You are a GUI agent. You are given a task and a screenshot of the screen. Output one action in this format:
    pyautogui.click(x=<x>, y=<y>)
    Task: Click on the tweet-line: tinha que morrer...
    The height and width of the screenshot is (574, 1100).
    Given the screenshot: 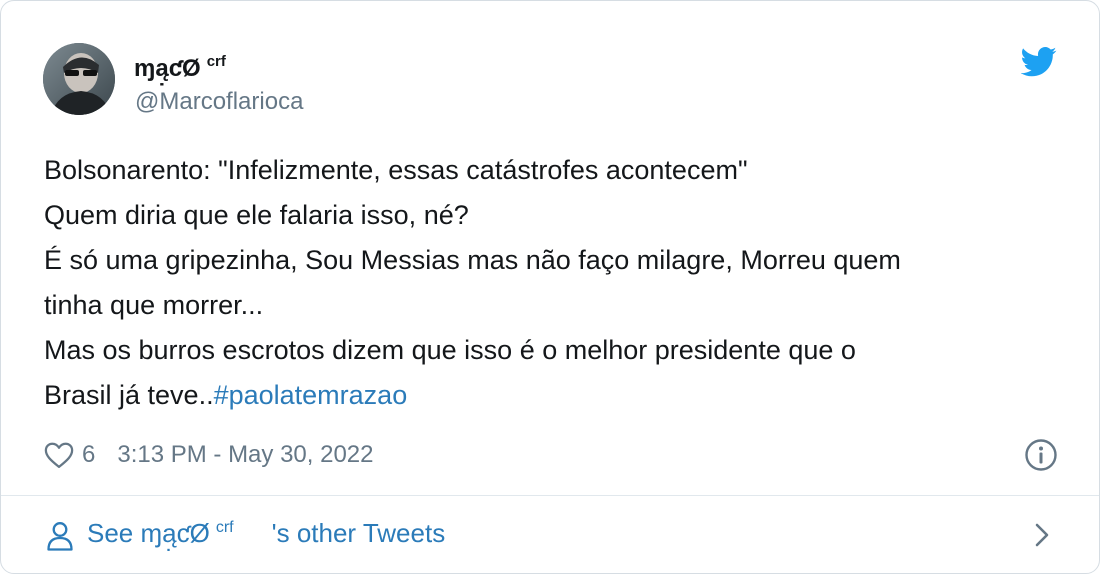 What is the action you would take?
    pyautogui.click(x=154, y=305)
    